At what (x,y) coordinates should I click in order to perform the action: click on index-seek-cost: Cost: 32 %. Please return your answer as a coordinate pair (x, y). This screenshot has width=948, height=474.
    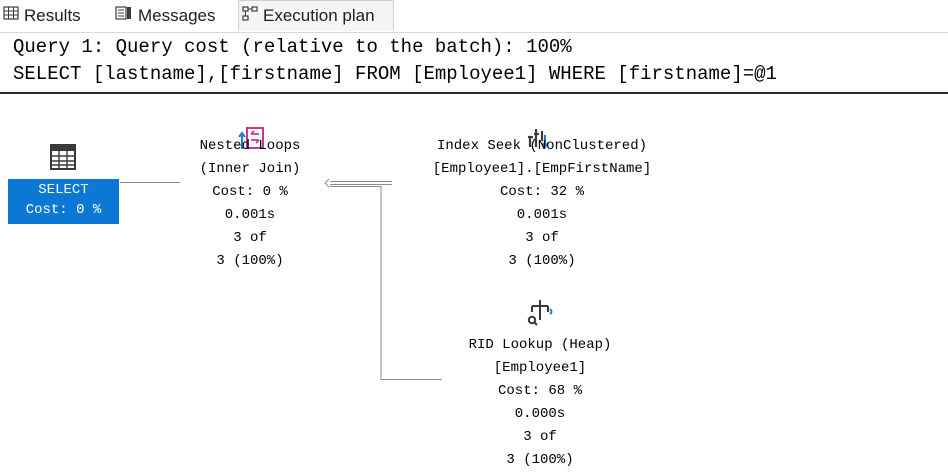
    Looking at the image, I should click on (541, 192).